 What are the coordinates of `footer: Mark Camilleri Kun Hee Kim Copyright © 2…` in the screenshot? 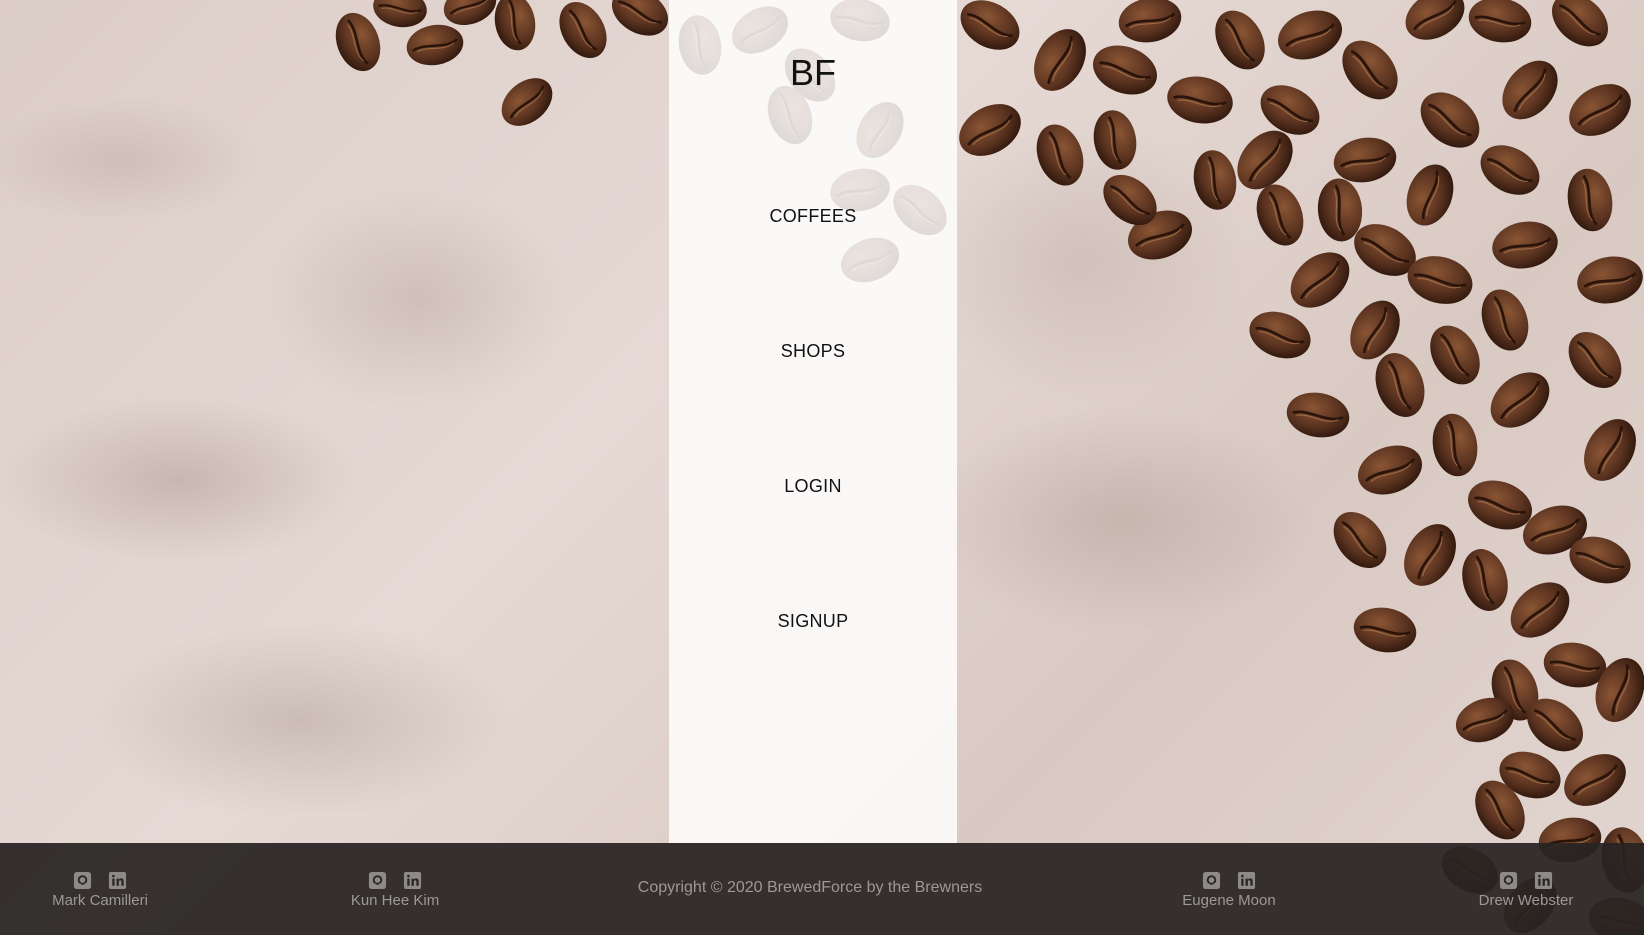 It's located at (822, 889).